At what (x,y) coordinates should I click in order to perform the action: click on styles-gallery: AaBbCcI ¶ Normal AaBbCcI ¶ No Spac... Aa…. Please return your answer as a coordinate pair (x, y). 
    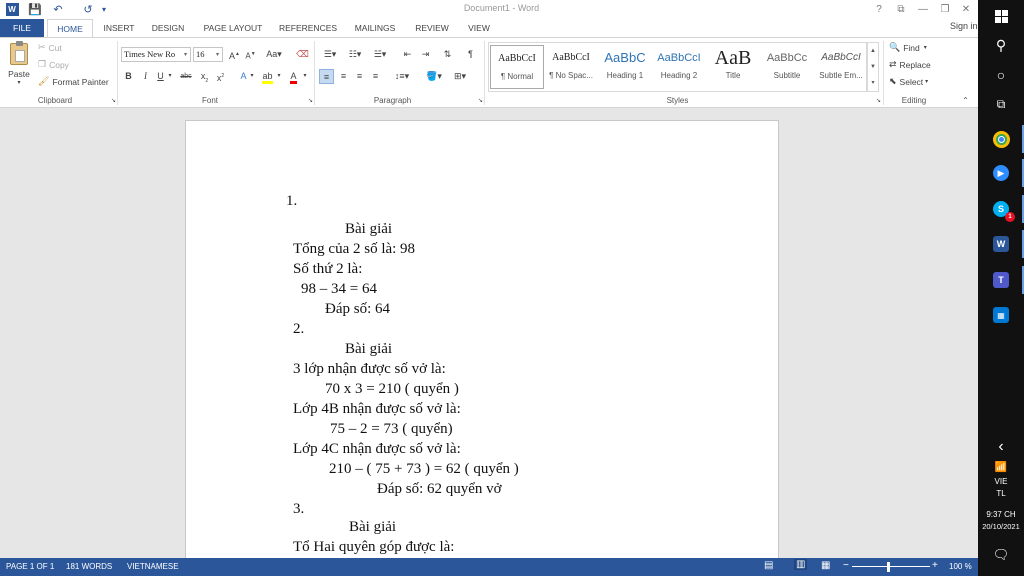
    Looking at the image, I should click on (677, 67).